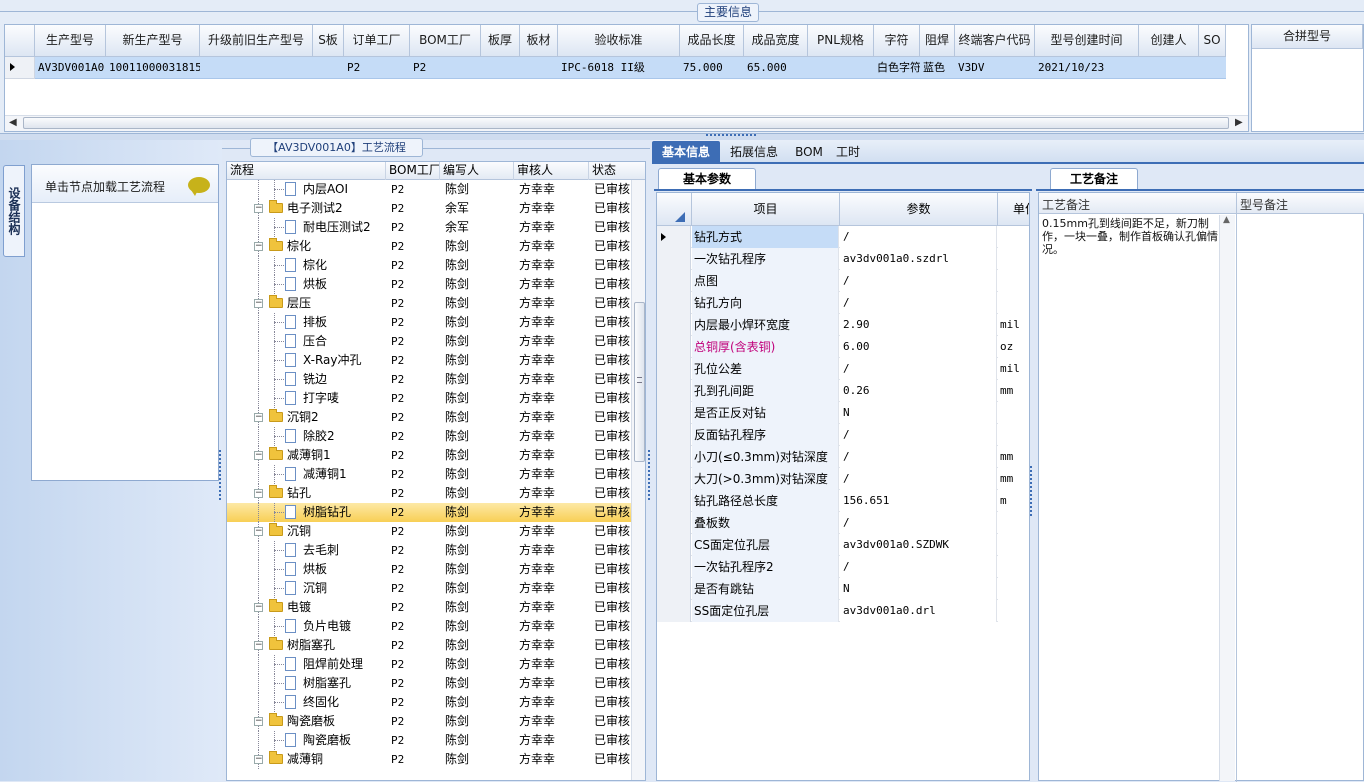  I want to click on param-value: 0.26, so click(918, 391).